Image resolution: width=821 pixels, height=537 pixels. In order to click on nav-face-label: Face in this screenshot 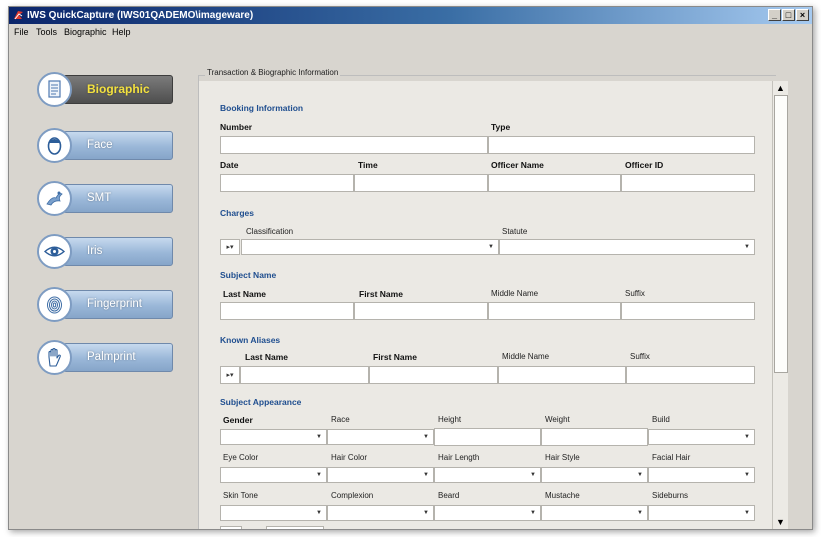, I will do `click(100, 145)`.